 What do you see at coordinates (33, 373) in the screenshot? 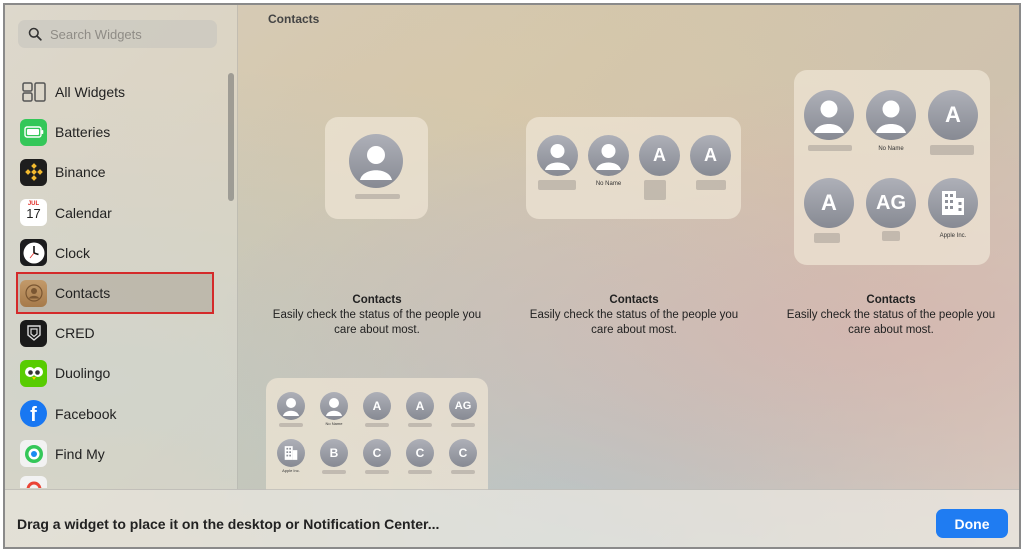
I see `duolingo-icon` at bounding box center [33, 373].